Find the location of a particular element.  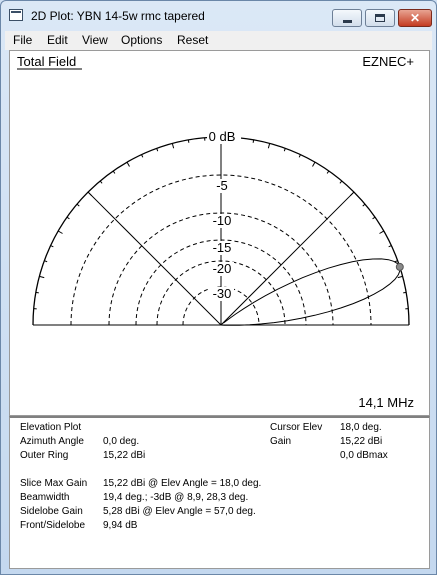

maximize-icon is located at coordinates (380, 18).